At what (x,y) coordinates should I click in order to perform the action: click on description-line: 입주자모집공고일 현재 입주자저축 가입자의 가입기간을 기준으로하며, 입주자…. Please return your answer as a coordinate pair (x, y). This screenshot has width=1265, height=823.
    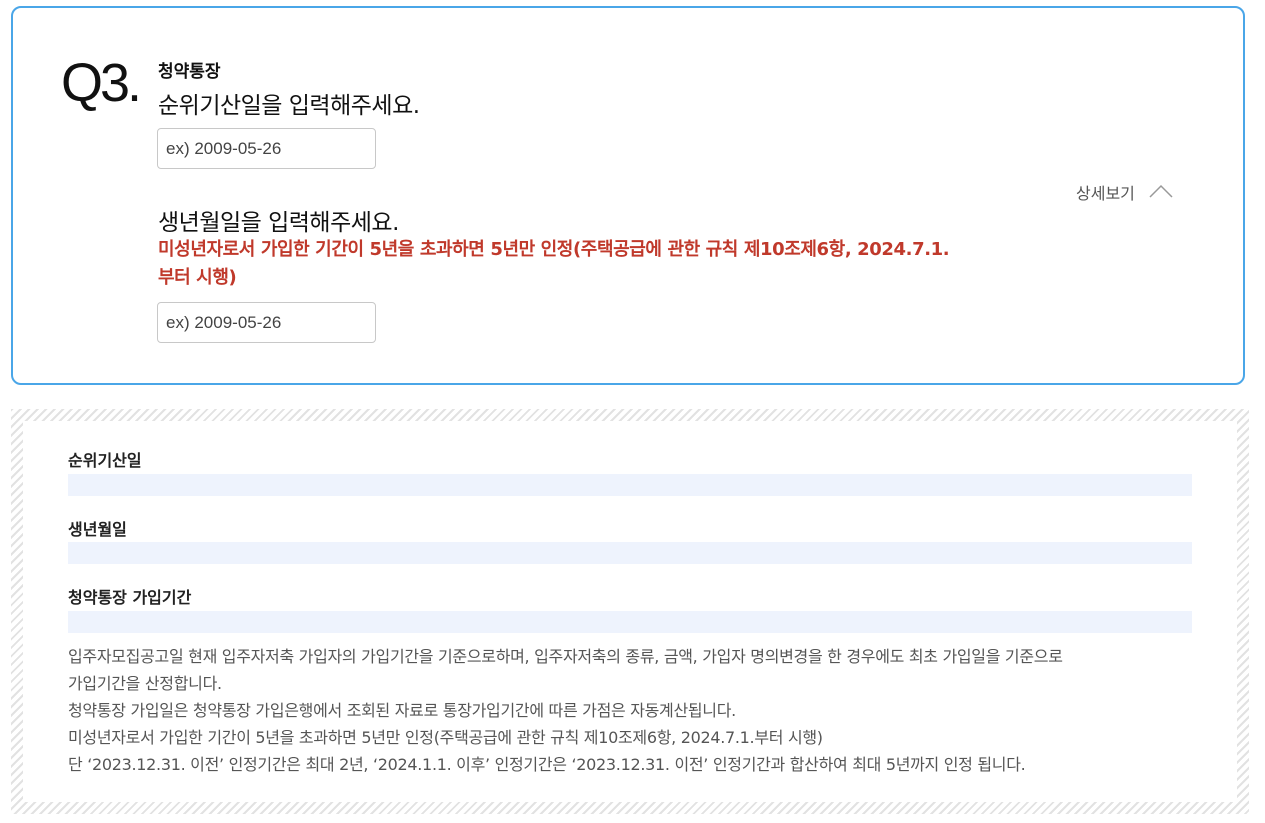
    Looking at the image, I should click on (565, 656).